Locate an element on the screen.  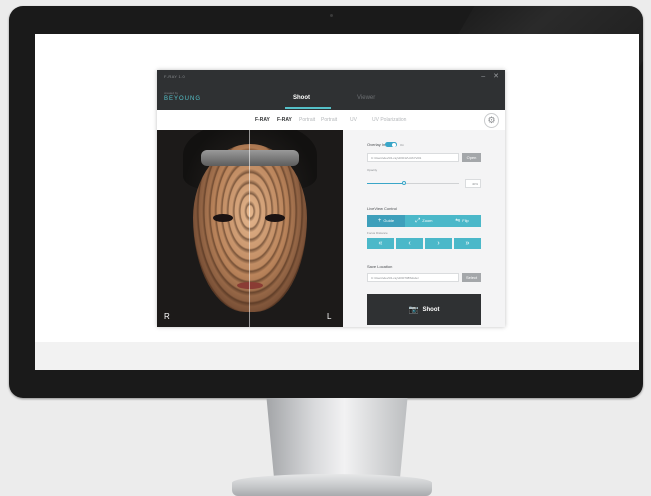
app-title: F-RAY 1.0 is located at coordinates (175, 76).